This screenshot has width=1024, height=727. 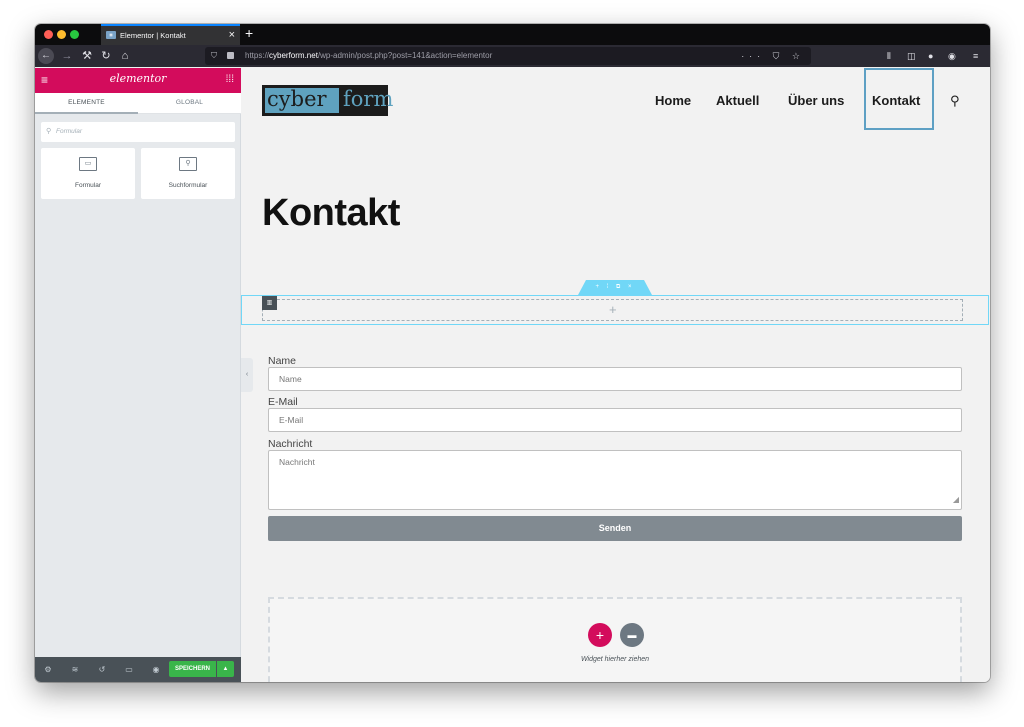 I want to click on menu-item-kontakt: Kontakt, so click(x=896, y=101).